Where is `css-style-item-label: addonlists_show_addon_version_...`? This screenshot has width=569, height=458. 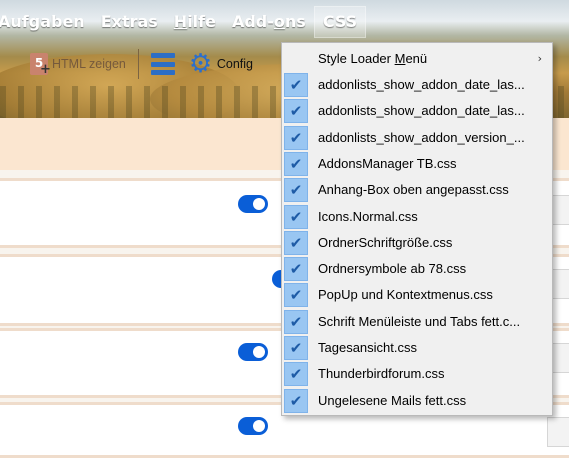 css-style-item-label: addonlists_show_addon_version_... is located at coordinates (421, 137).